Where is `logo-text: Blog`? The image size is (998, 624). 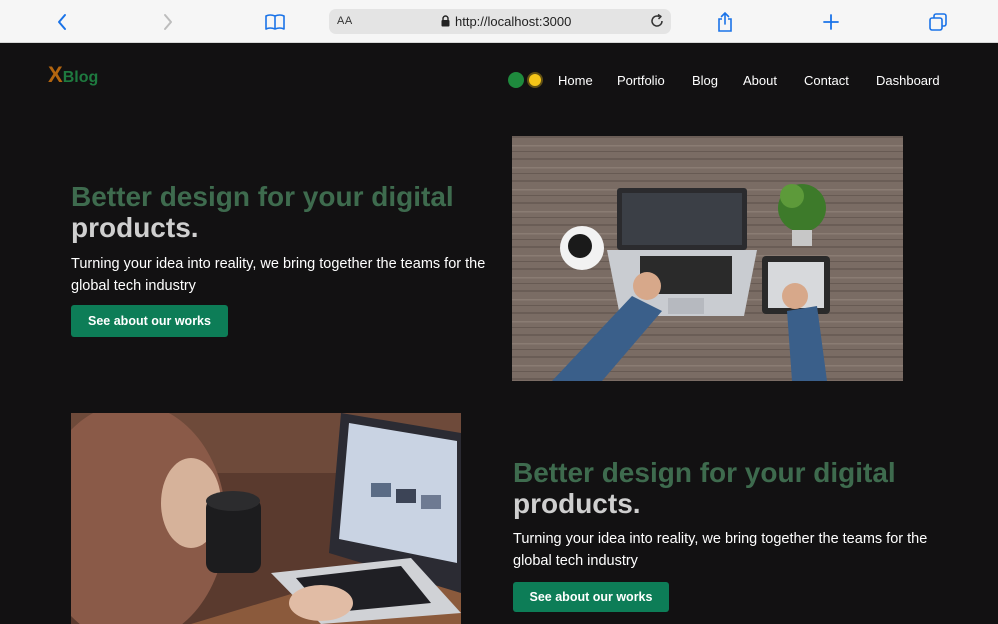 logo-text: Blog is located at coordinates (80, 77).